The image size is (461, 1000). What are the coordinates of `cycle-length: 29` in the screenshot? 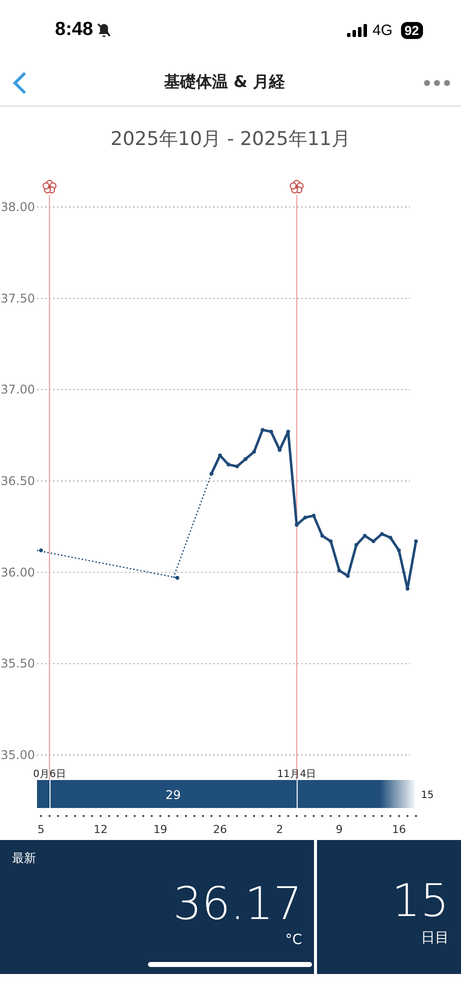 It's located at (173, 795).